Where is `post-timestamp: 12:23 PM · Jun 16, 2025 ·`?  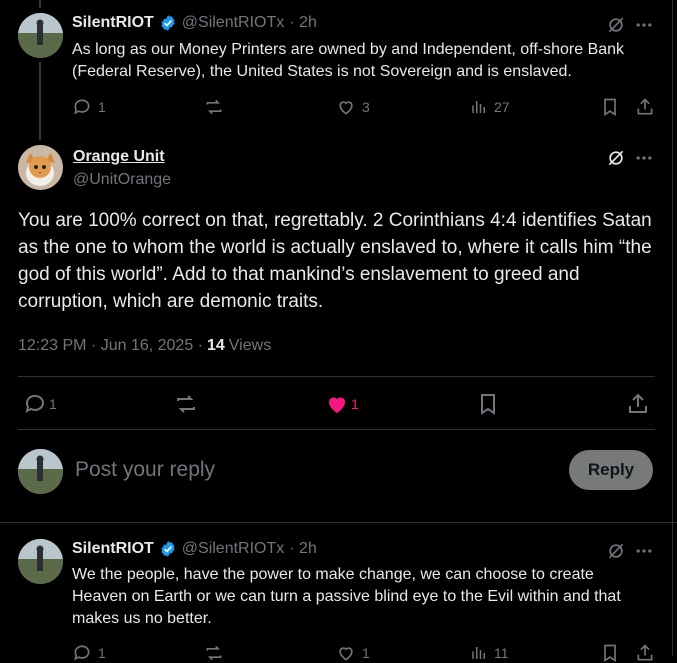 post-timestamp: 12:23 PM · Jun 16, 2025 · is located at coordinates (110, 346).